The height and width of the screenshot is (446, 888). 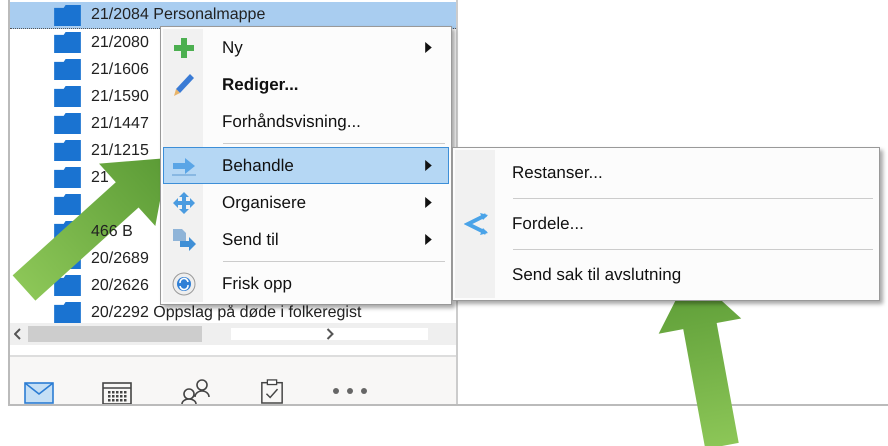 I want to click on case-title: 21/1606, so click(x=120, y=69).